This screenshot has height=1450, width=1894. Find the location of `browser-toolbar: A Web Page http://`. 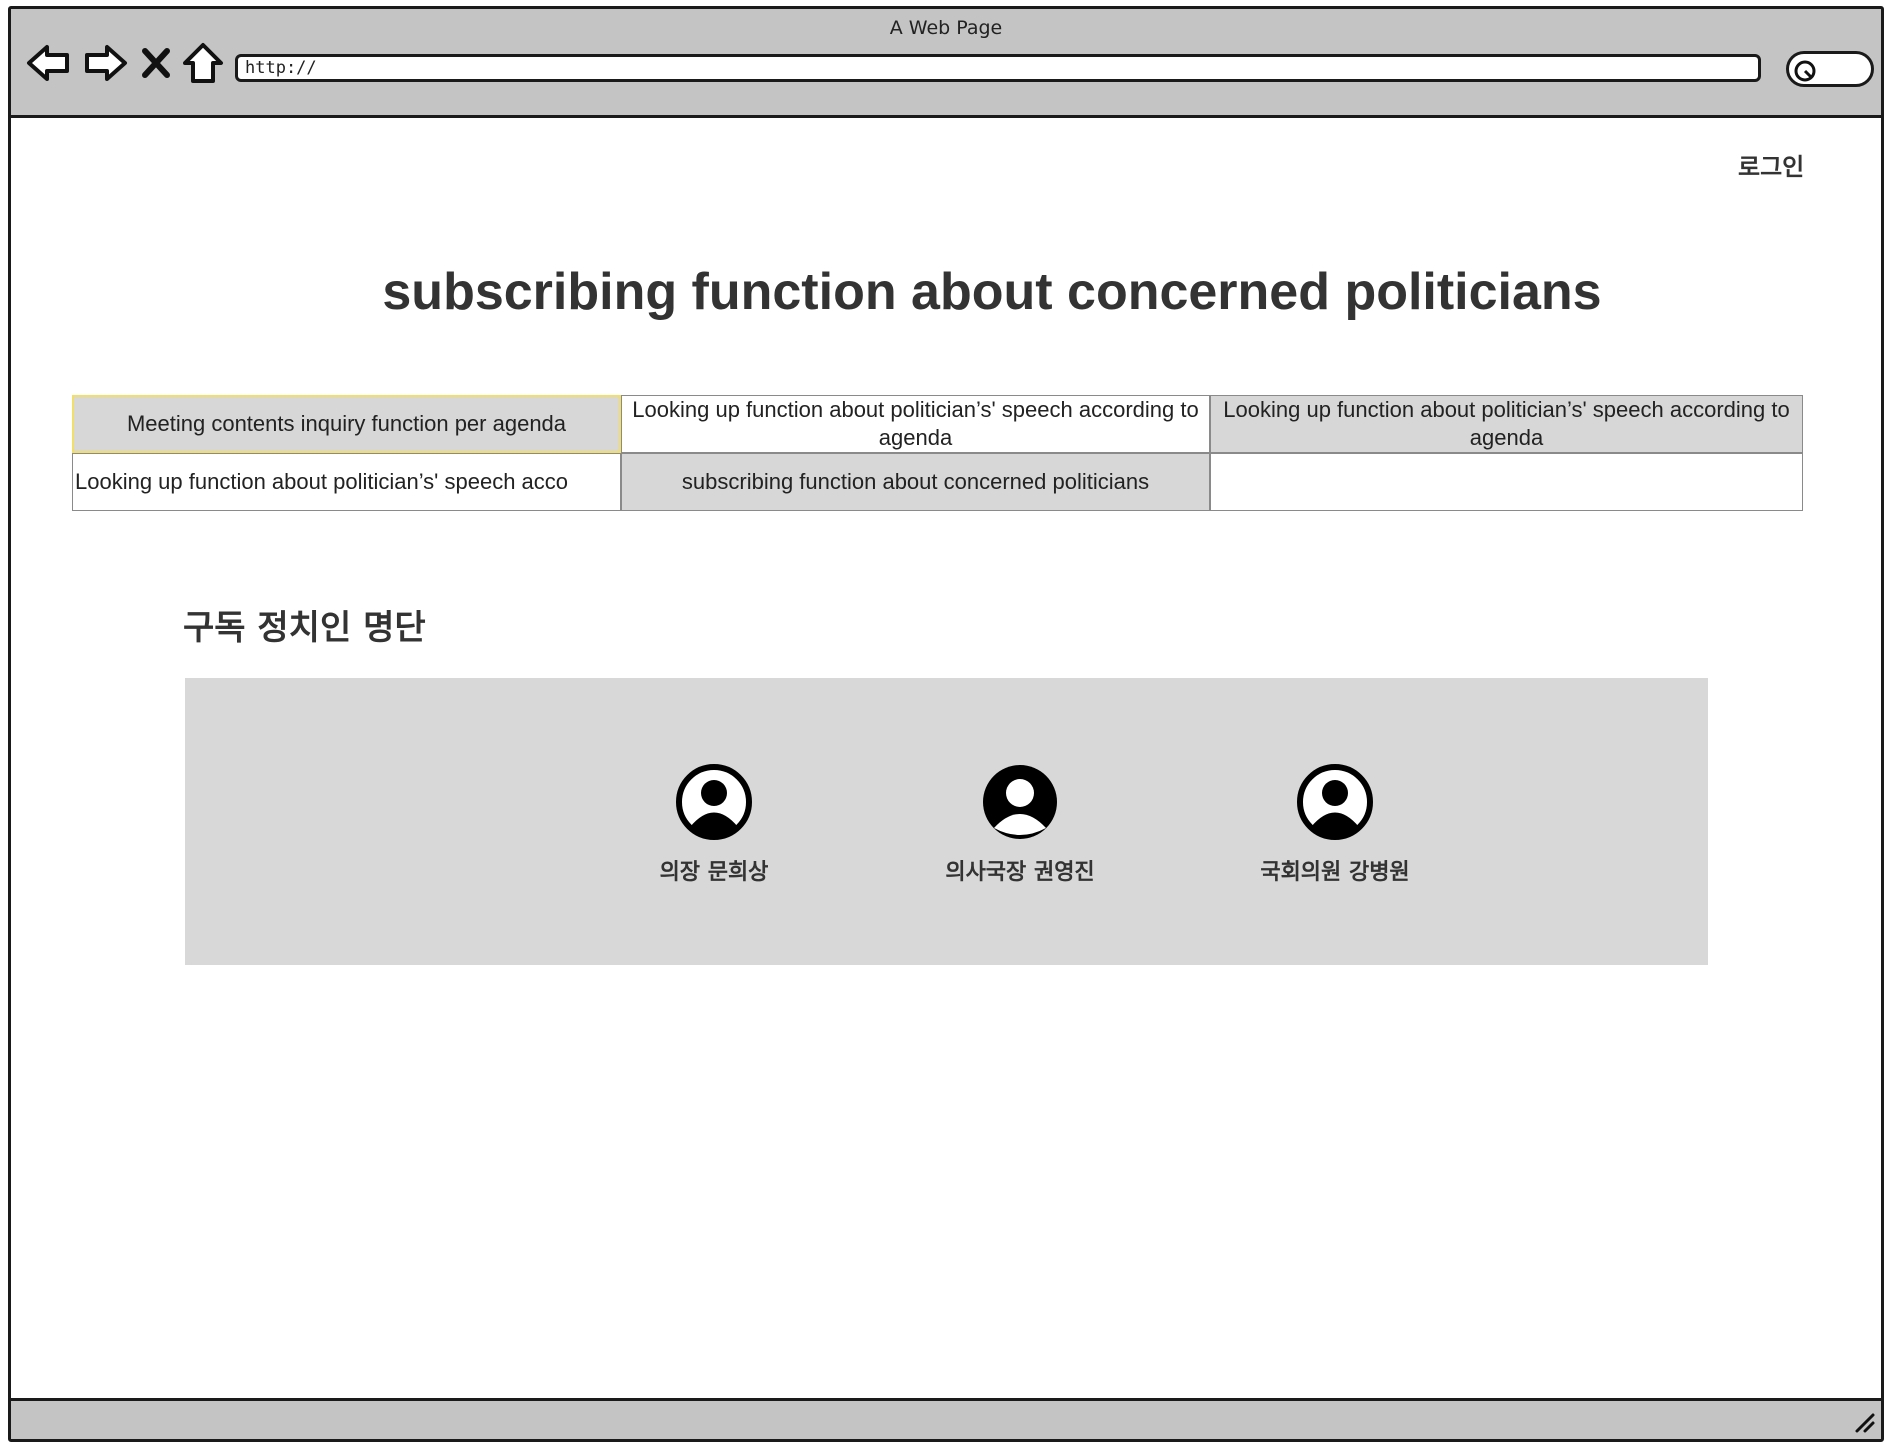

browser-toolbar: A Web Page http:// is located at coordinates (946, 63).